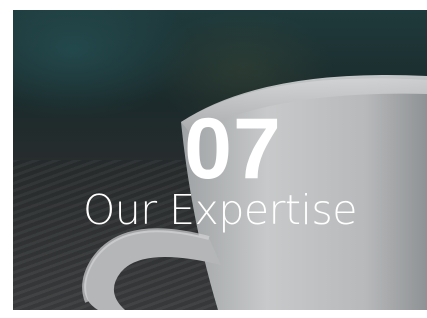  I want to click on card-title: Our Expertise, so click(220, 210).